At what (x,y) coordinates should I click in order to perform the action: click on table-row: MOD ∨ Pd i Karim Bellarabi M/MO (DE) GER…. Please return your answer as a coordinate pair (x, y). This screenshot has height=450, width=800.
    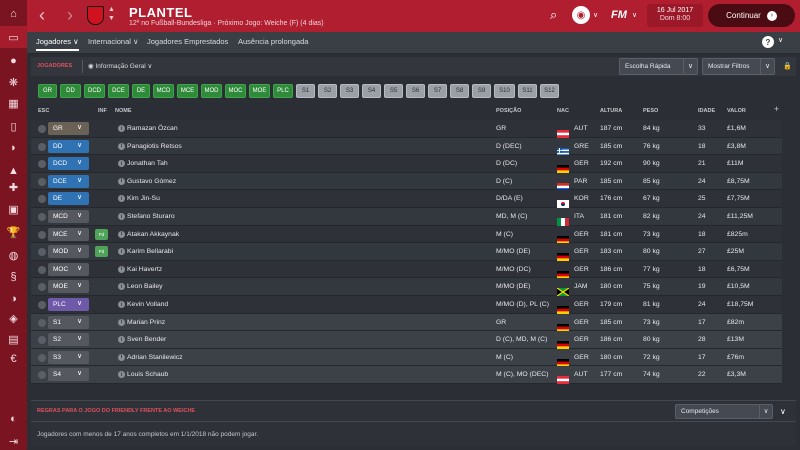
    Looking at the image, I should click on (406, 252).